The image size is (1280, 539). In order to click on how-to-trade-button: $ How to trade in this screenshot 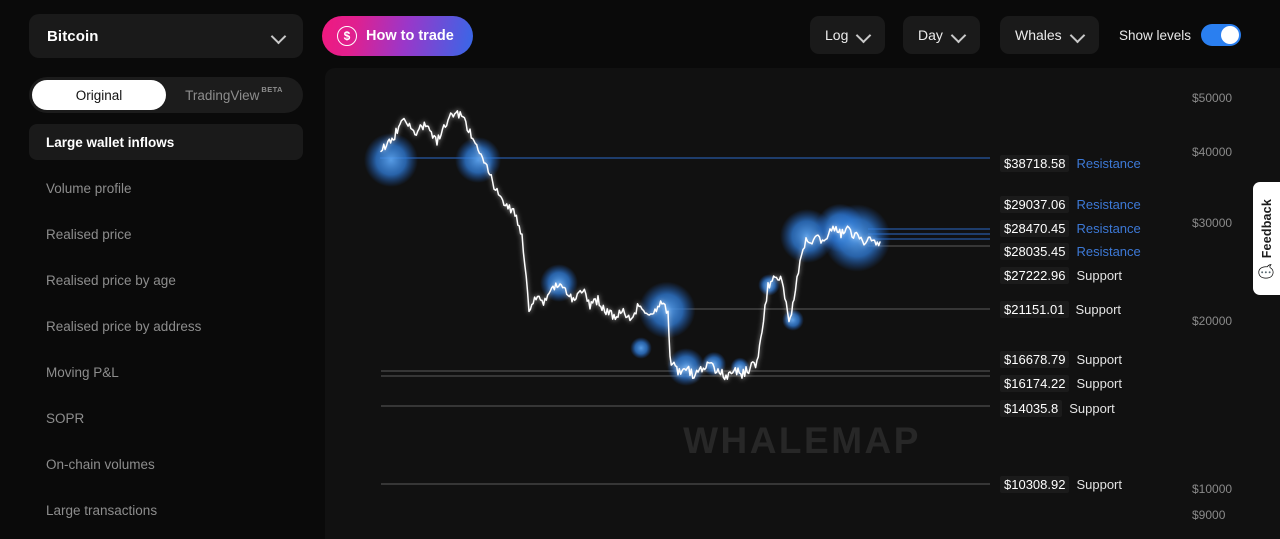, I will do `click(397, 36)`.